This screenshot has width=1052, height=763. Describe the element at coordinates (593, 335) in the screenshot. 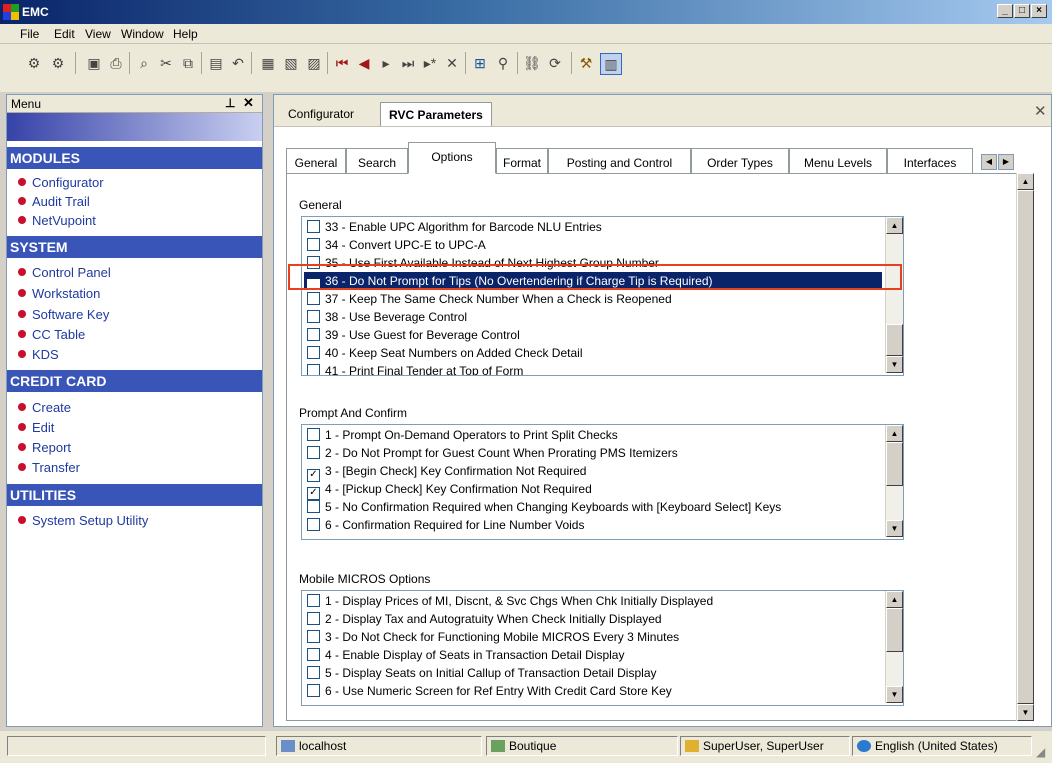

I see `option-row: 39 - Use Guest for Beverage Control` at that location.